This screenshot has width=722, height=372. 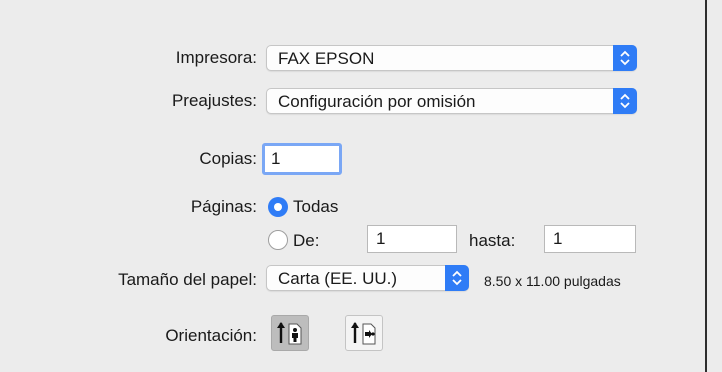 What do you see at coordinates (278, 240) in the screenshot?
I see `pages-range-radio` at bounding box center [278, 240].